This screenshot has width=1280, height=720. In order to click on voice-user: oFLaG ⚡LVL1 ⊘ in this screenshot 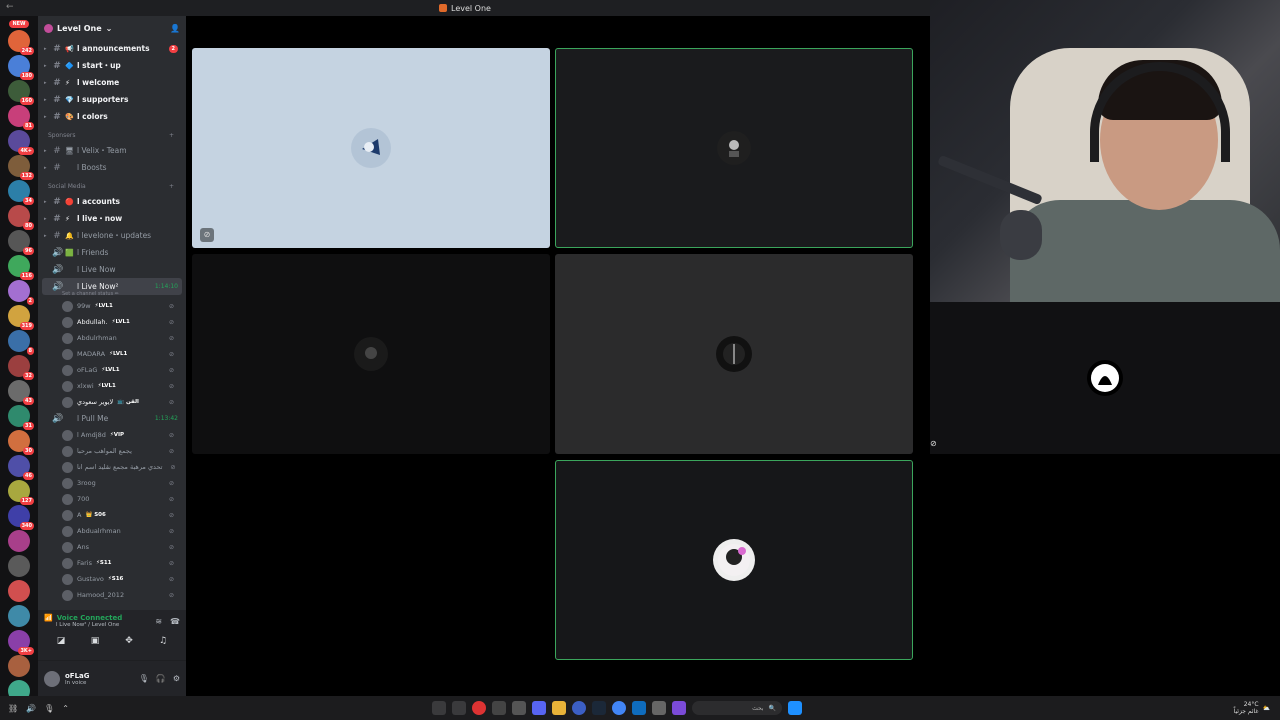, I will do `click(112, 370)`.